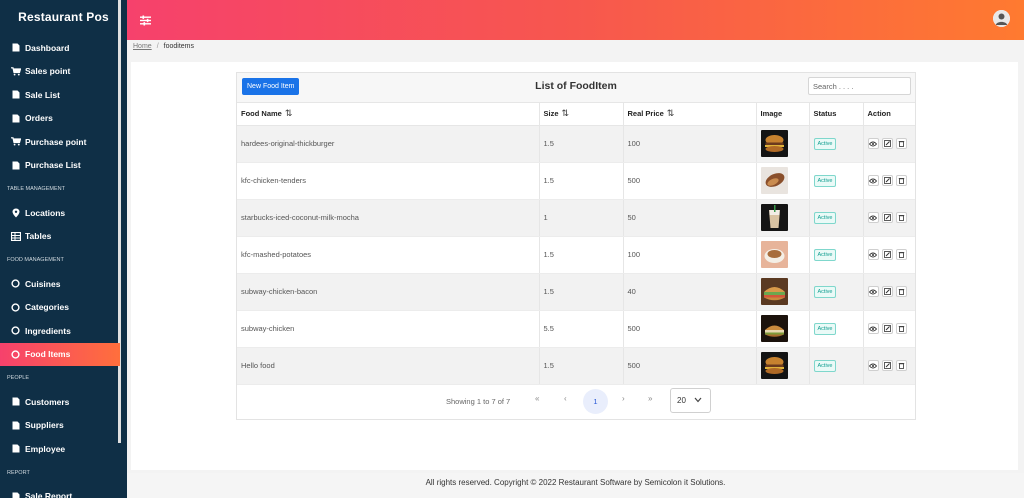  I want to click on new-food-item-button: New Food Item, so click(271, 86).